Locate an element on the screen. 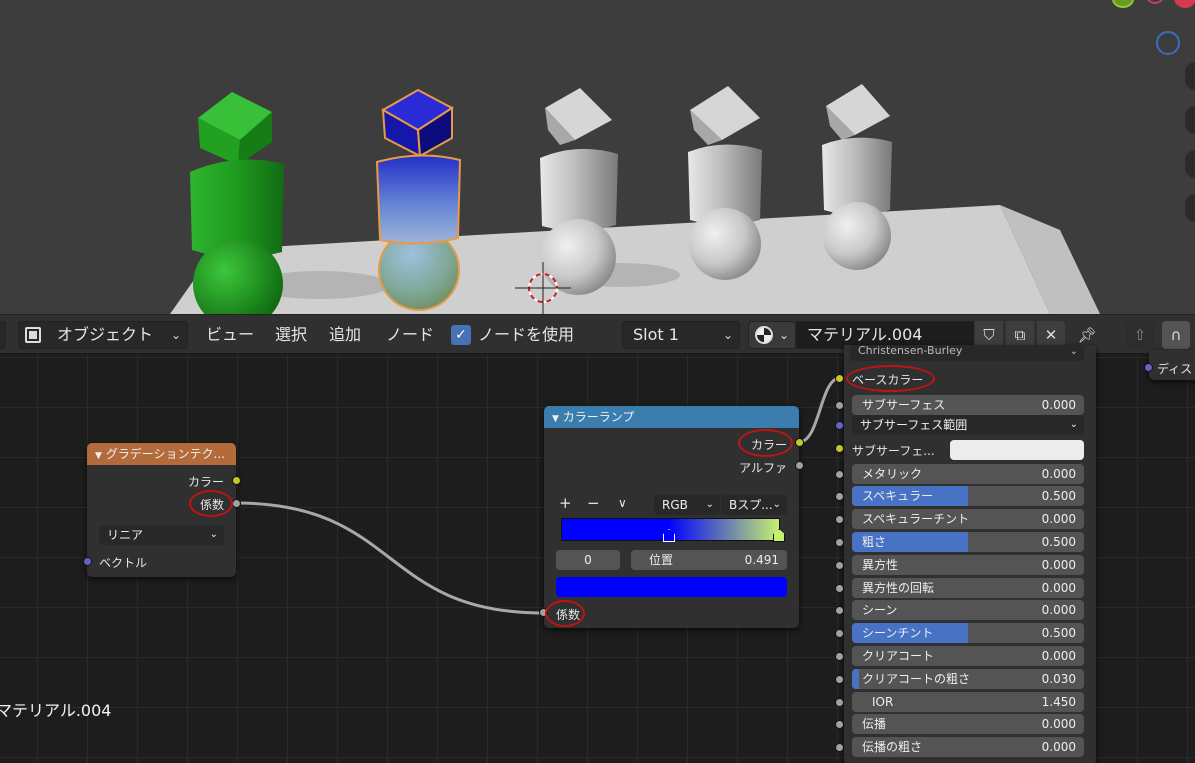  bsdf-field-2: スペキュラー 0.500 is located at coordinates (968, 496).